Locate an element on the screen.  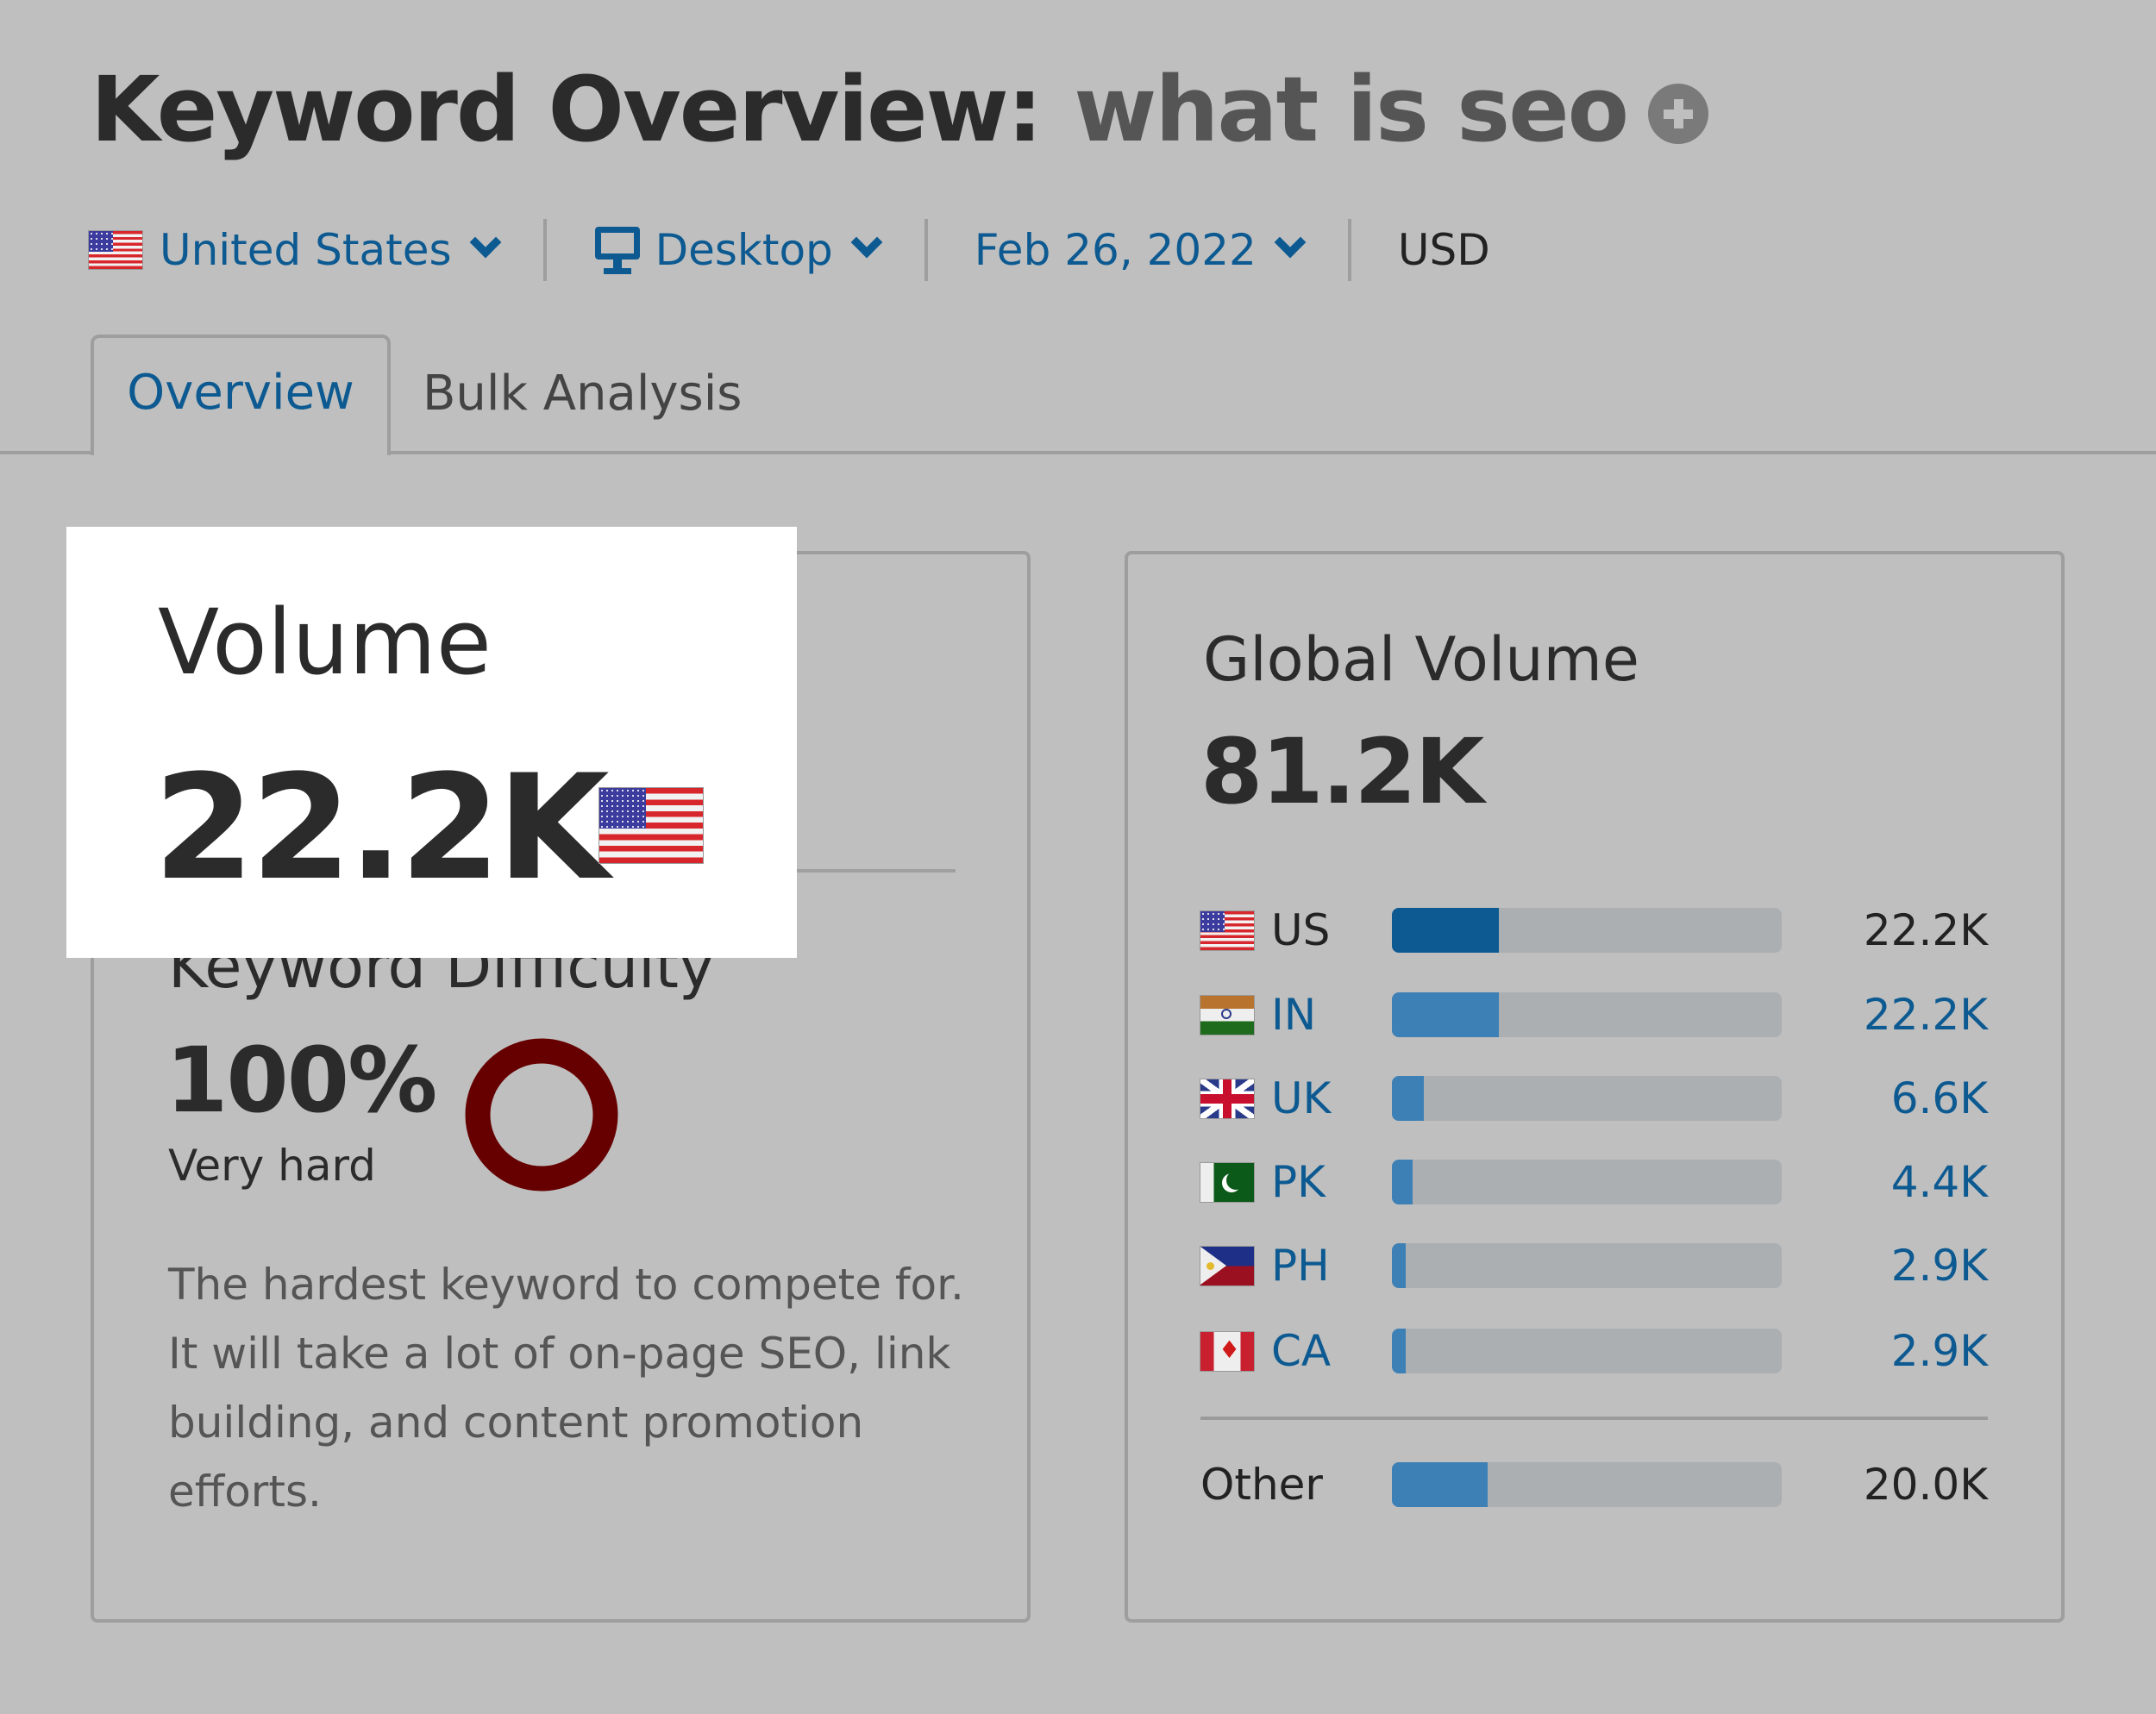
country-row-ca: CA 2.9K is located at coordinates (1594, 1351).